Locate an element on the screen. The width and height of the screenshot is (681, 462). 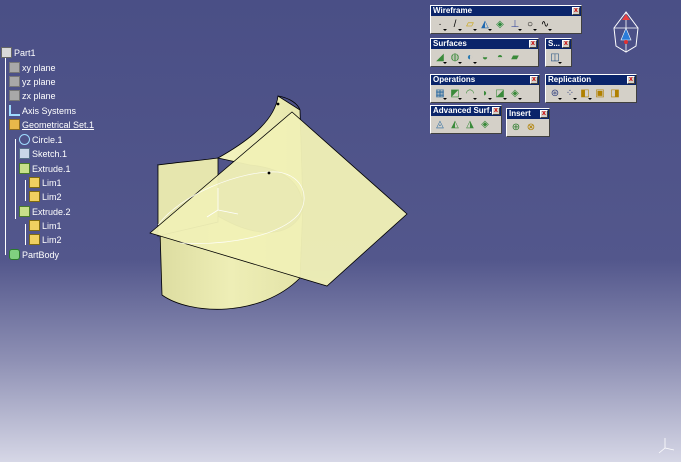
tree-node-yz-plane: yz plane is located at coordinates (32, 81).